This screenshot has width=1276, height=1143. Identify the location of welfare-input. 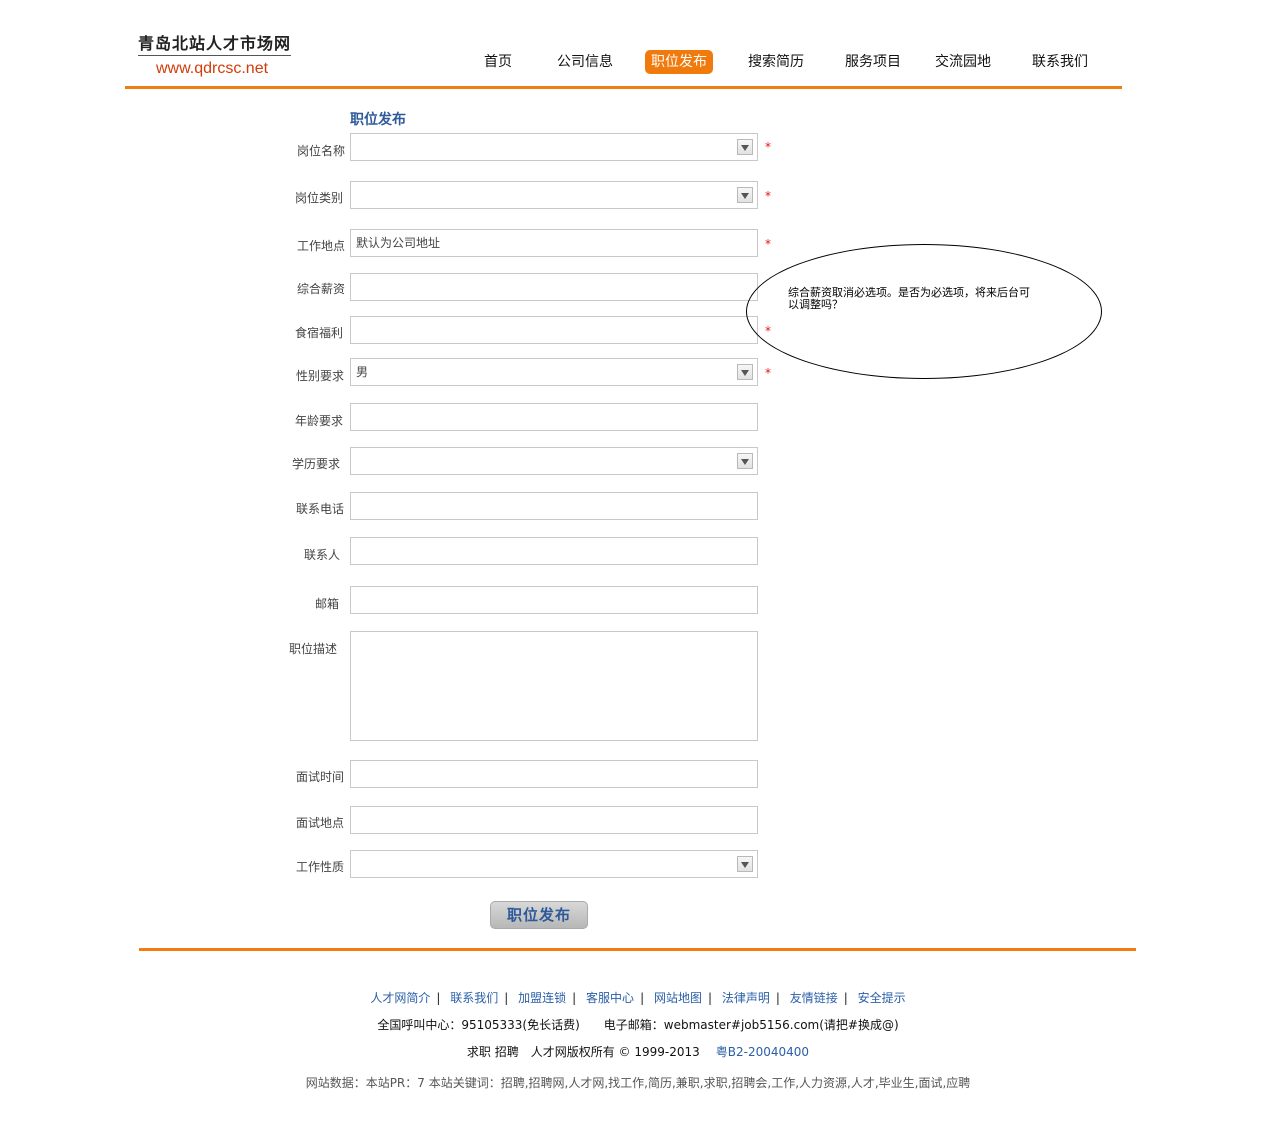
(554, 330).